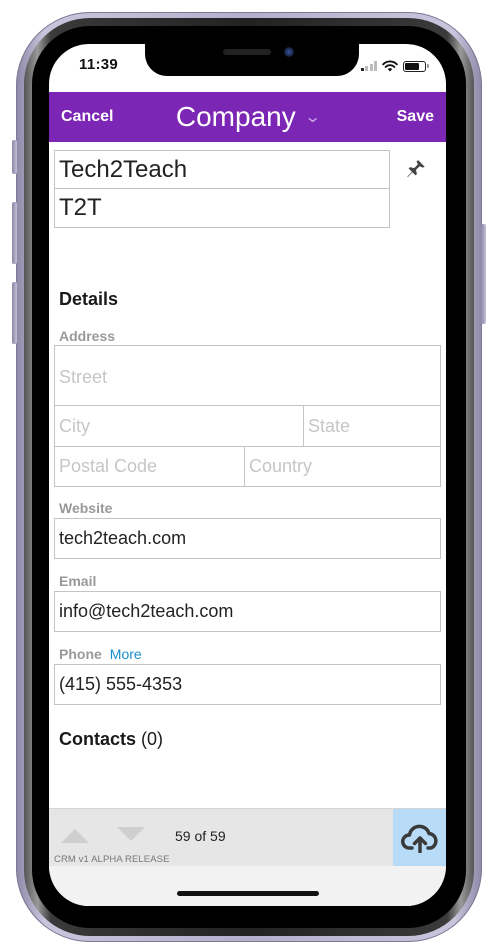  What do you see at coordinates (248, 893) in the screenshot?
I see `home-indicator` at bounding box center [248, 893].